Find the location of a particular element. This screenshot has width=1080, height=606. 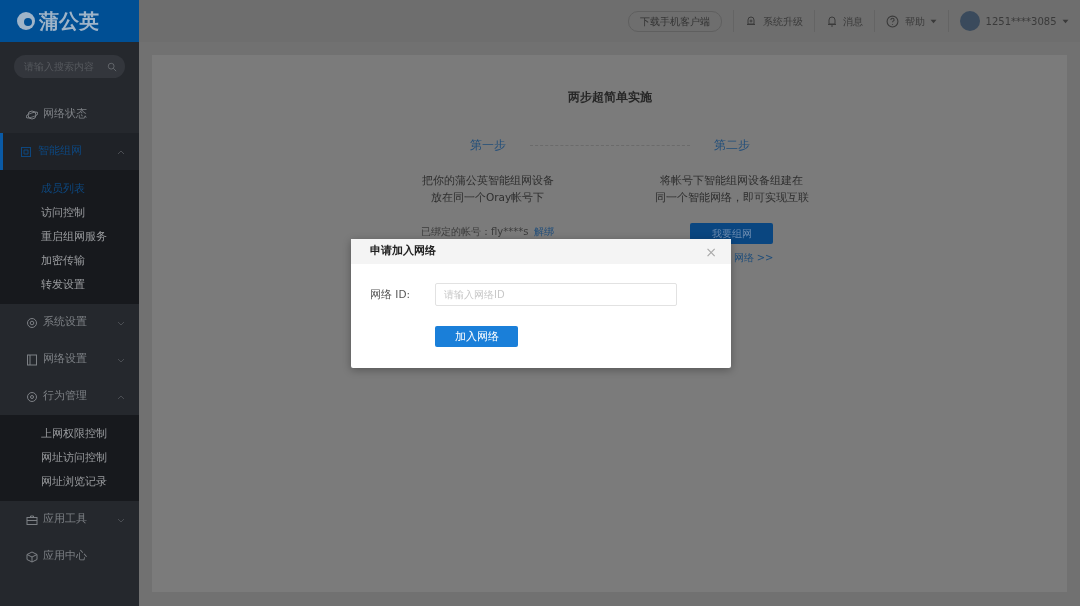

sidebar-item: 应用工具 is located at coordinates (69, 519).